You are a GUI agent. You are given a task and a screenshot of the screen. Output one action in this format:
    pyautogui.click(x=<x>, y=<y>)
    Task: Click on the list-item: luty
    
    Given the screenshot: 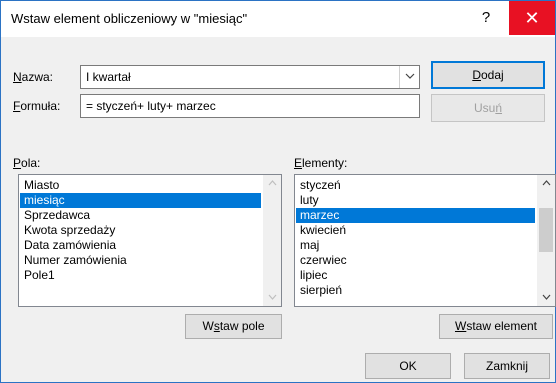 What is the action you would take?
    pyautogui.click(x=415, y=200)
    